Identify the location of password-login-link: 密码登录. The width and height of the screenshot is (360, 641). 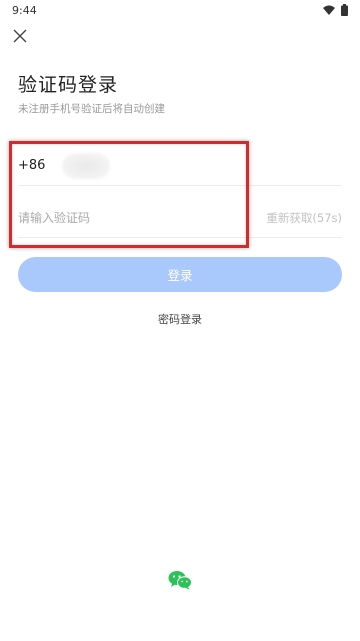
(180, 319).